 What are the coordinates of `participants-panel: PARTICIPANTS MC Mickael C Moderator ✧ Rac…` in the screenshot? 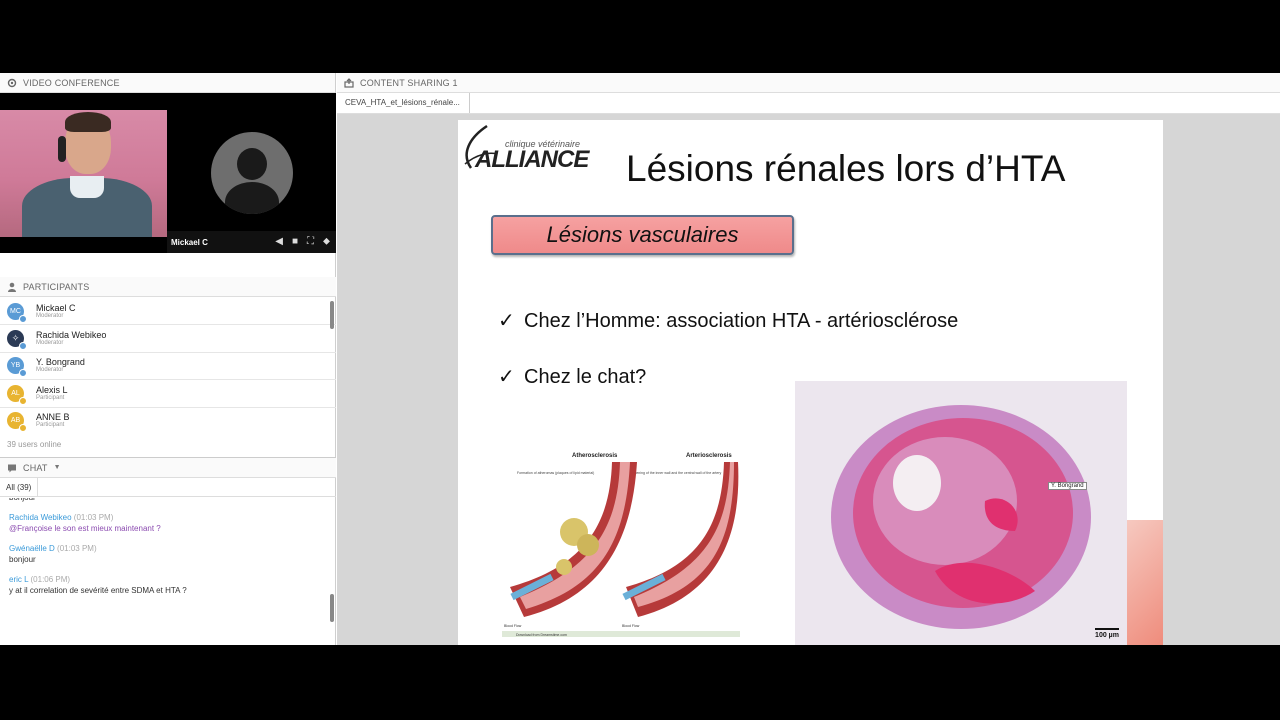 It's located at (168, 367).